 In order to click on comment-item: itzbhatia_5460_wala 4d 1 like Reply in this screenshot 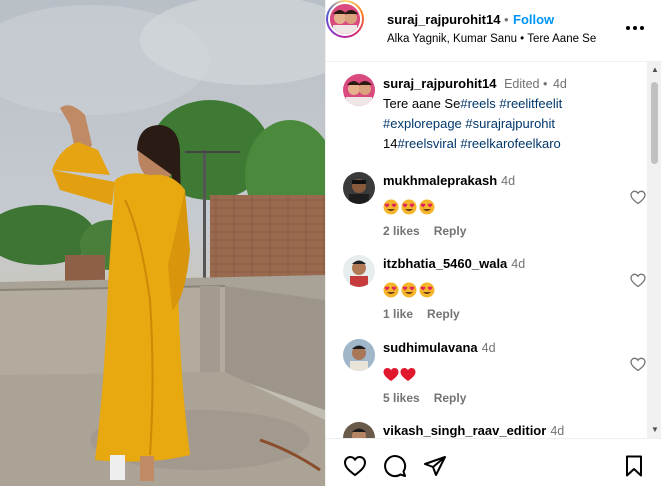, I will do `click(494, 290)`.